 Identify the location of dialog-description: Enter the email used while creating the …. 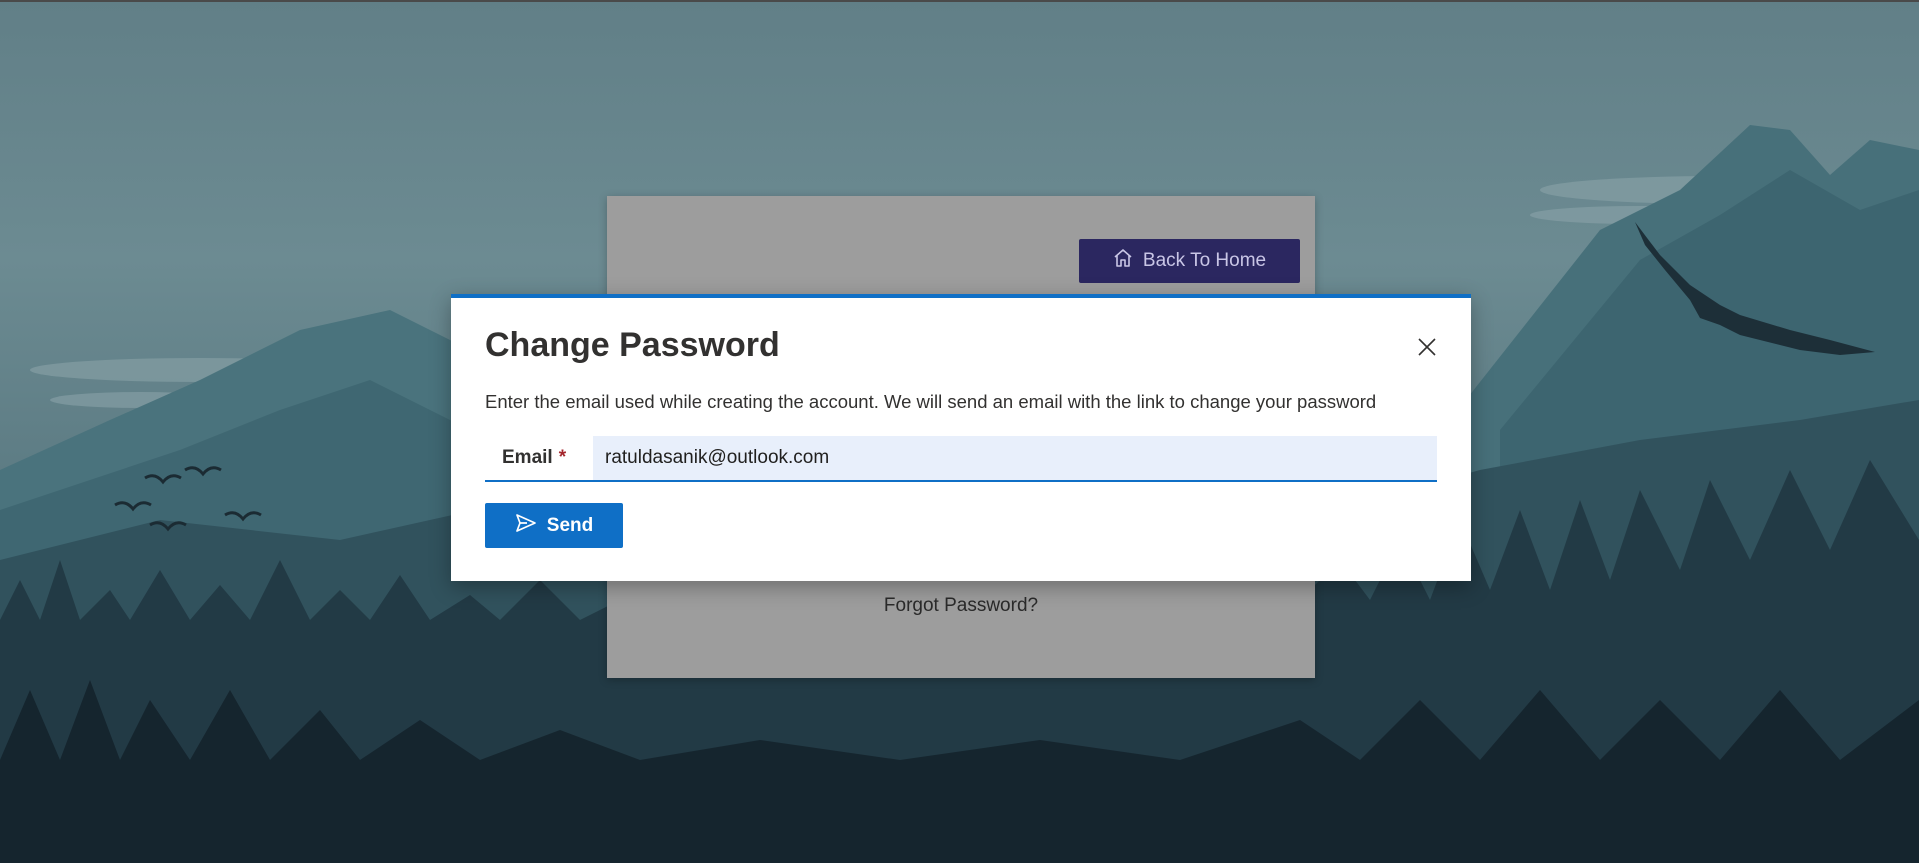
(931, 401).